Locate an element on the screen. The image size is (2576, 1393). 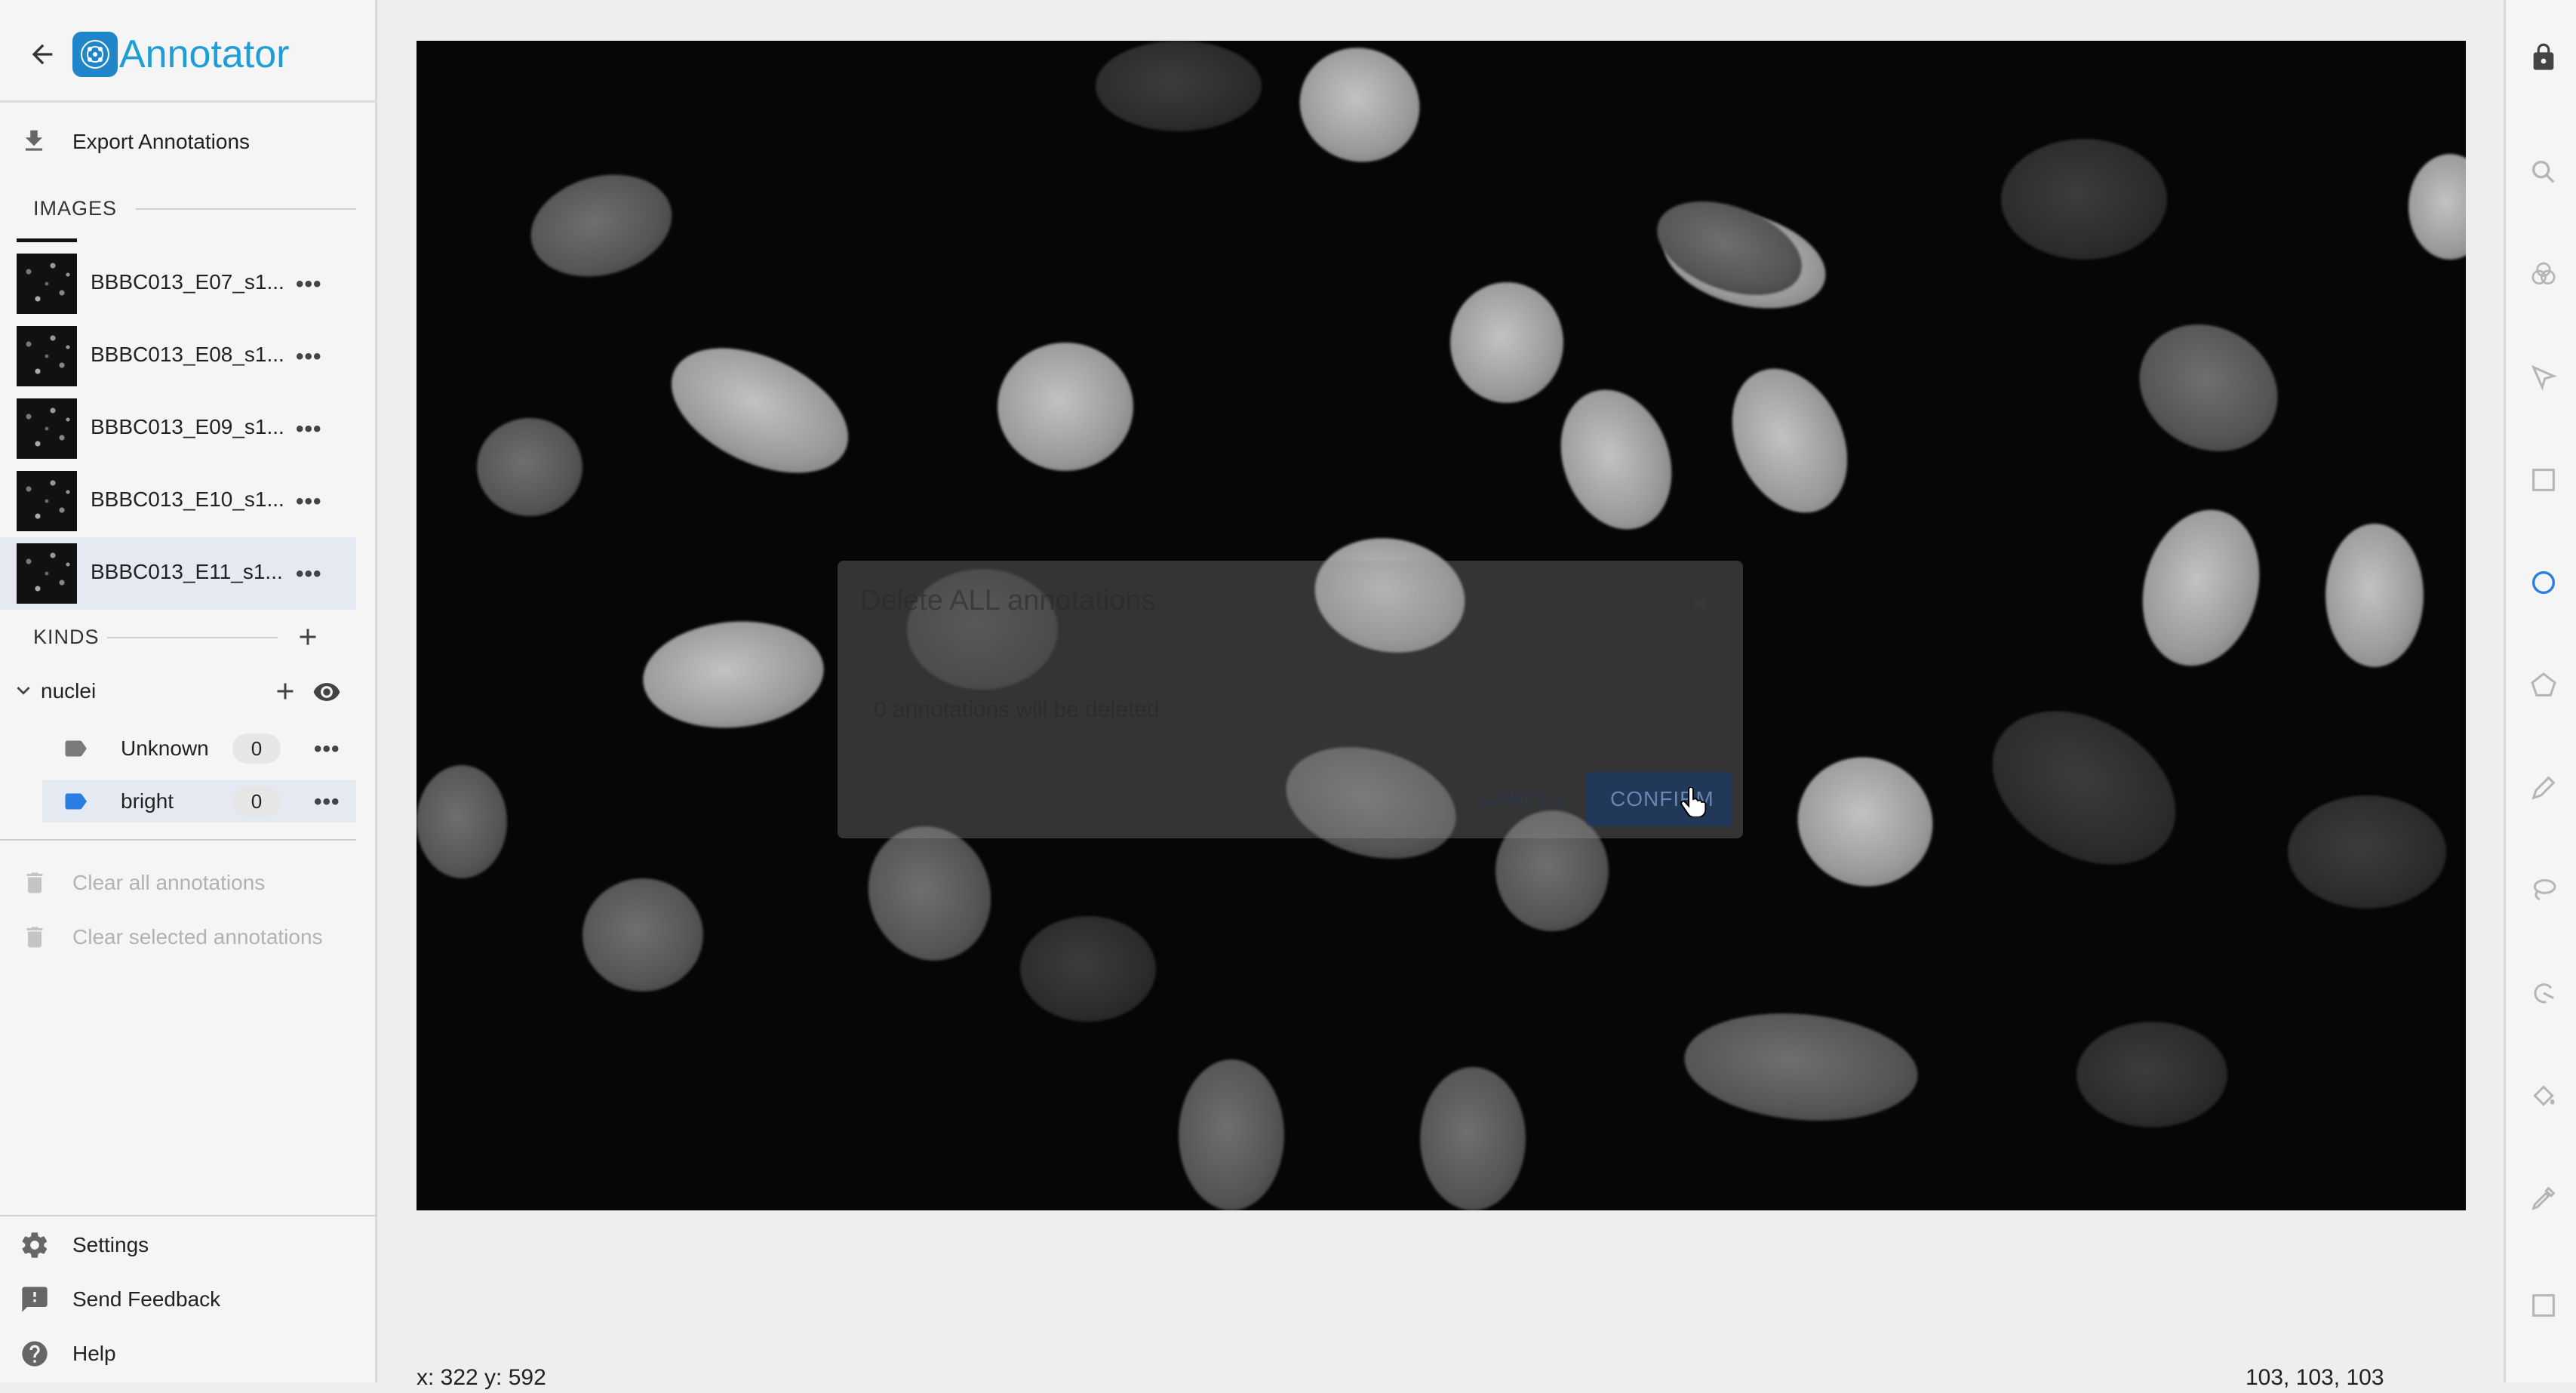
app-header: Annotator is located at coordinates (188, 51).